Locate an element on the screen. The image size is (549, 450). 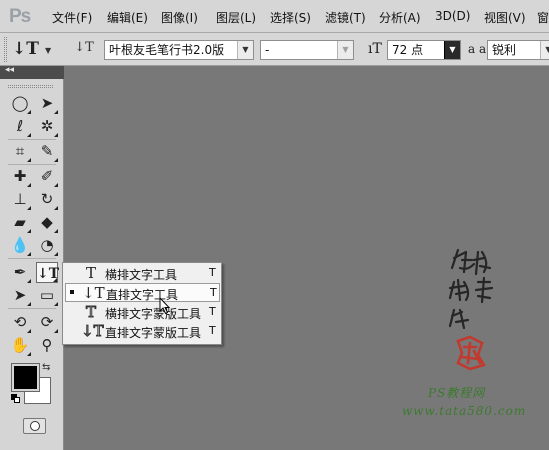
font-size-select: 72 点 ▼ is located at coordinates (424, 50).